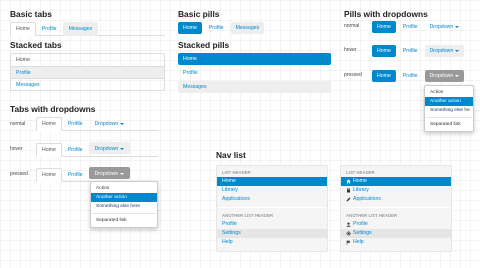 The image size is (480, 268). I want to click on stacked-tabs: Home Profile Messages, so click(87, 72).